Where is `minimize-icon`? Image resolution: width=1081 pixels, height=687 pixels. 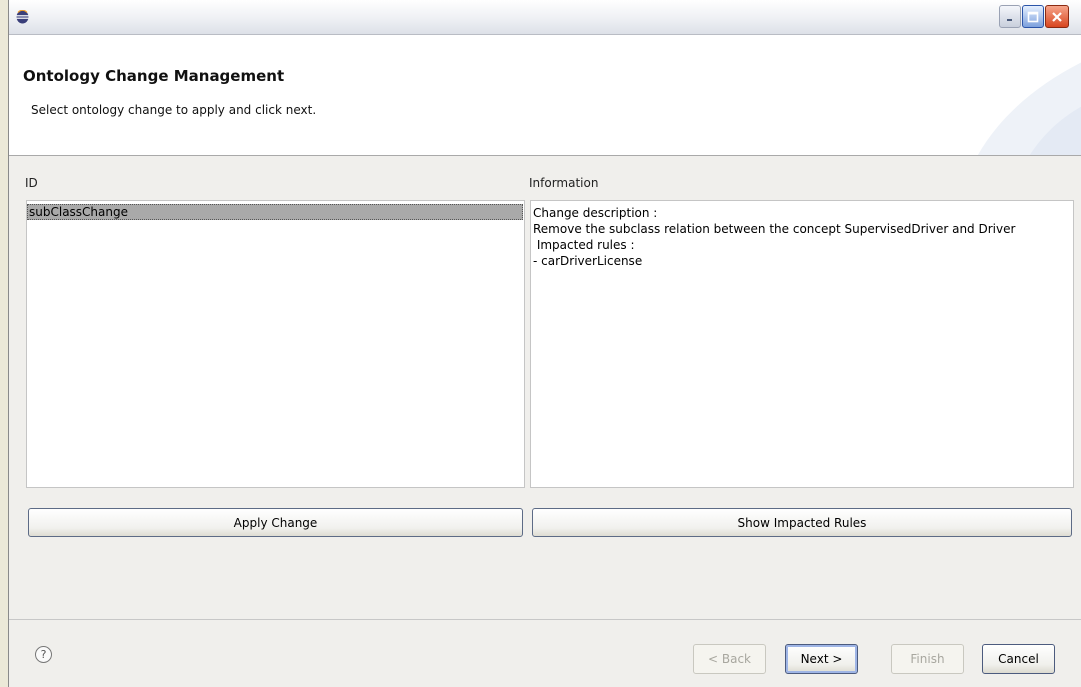 minimize-icon is located at coordinates (1009, 19).